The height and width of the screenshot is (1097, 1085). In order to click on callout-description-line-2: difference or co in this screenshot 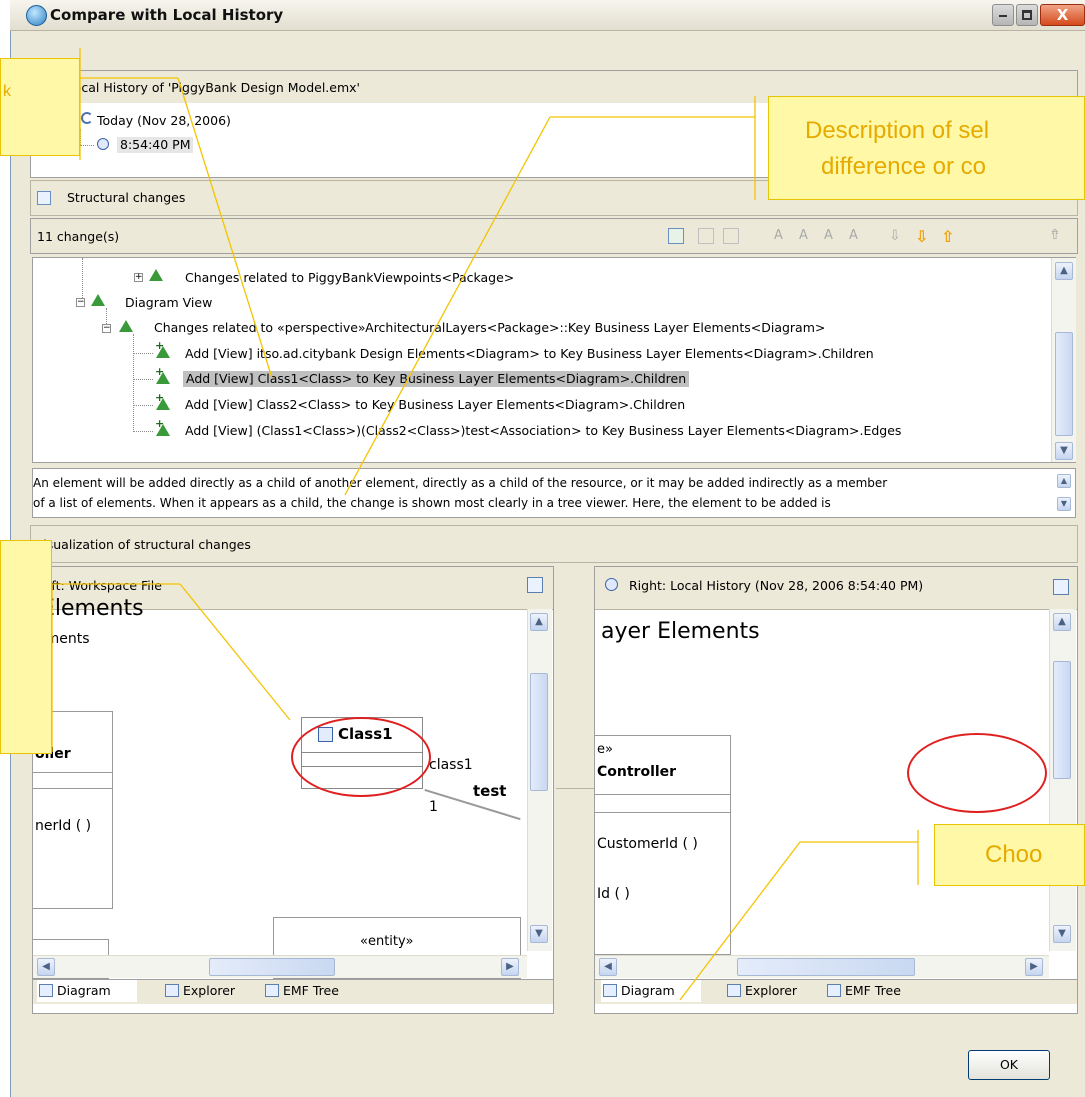, I will do `click(903, 166)`.